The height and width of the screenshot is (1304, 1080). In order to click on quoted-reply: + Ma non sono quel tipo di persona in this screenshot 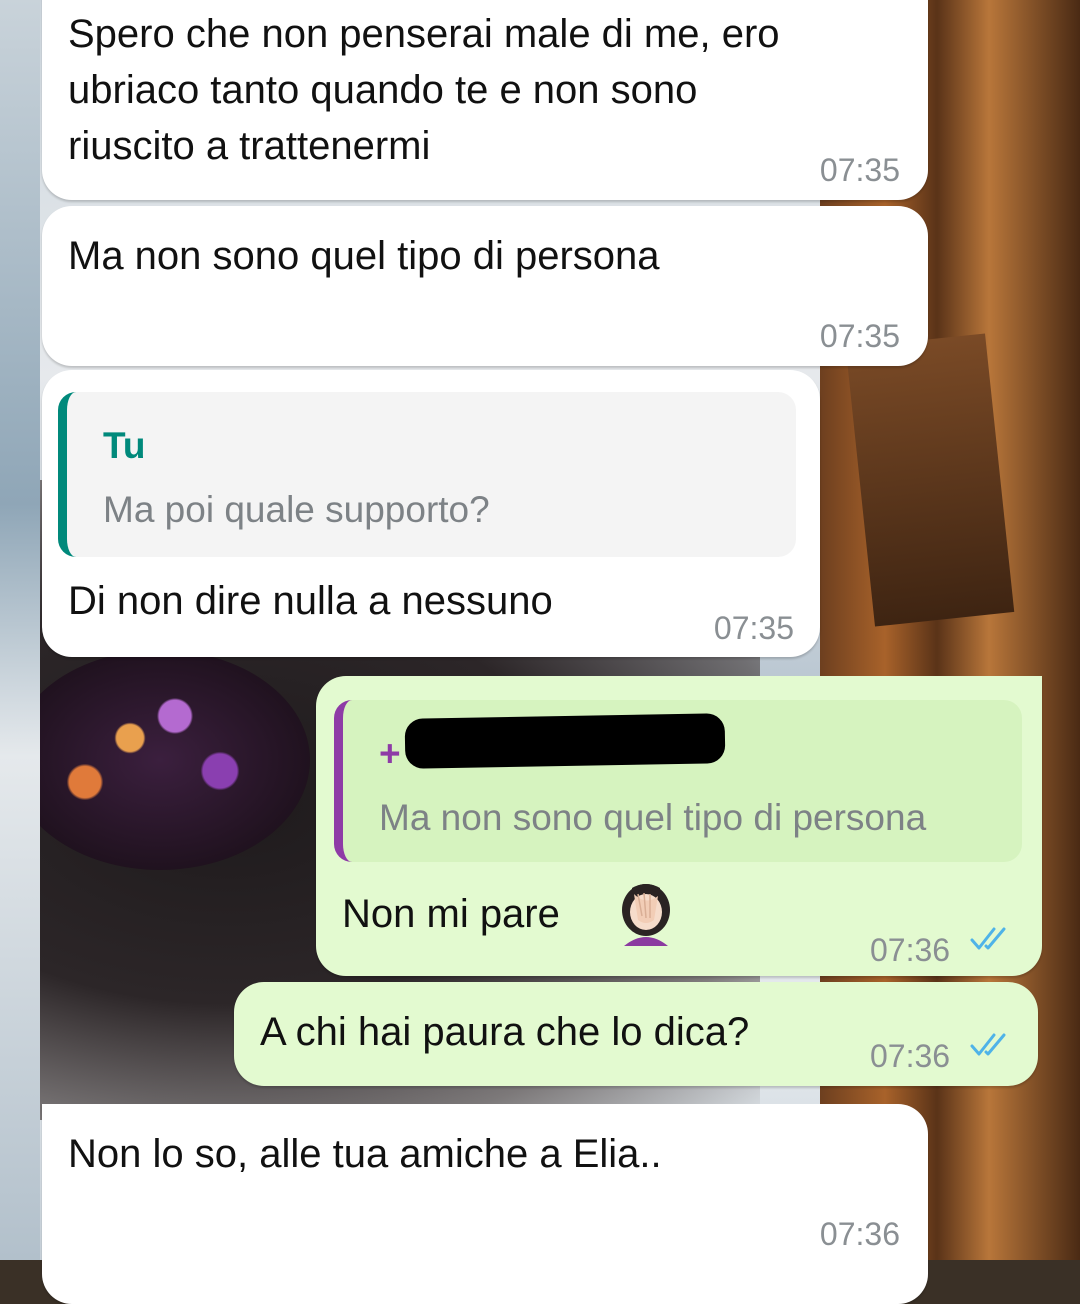, I will do `click(678, 781)`.